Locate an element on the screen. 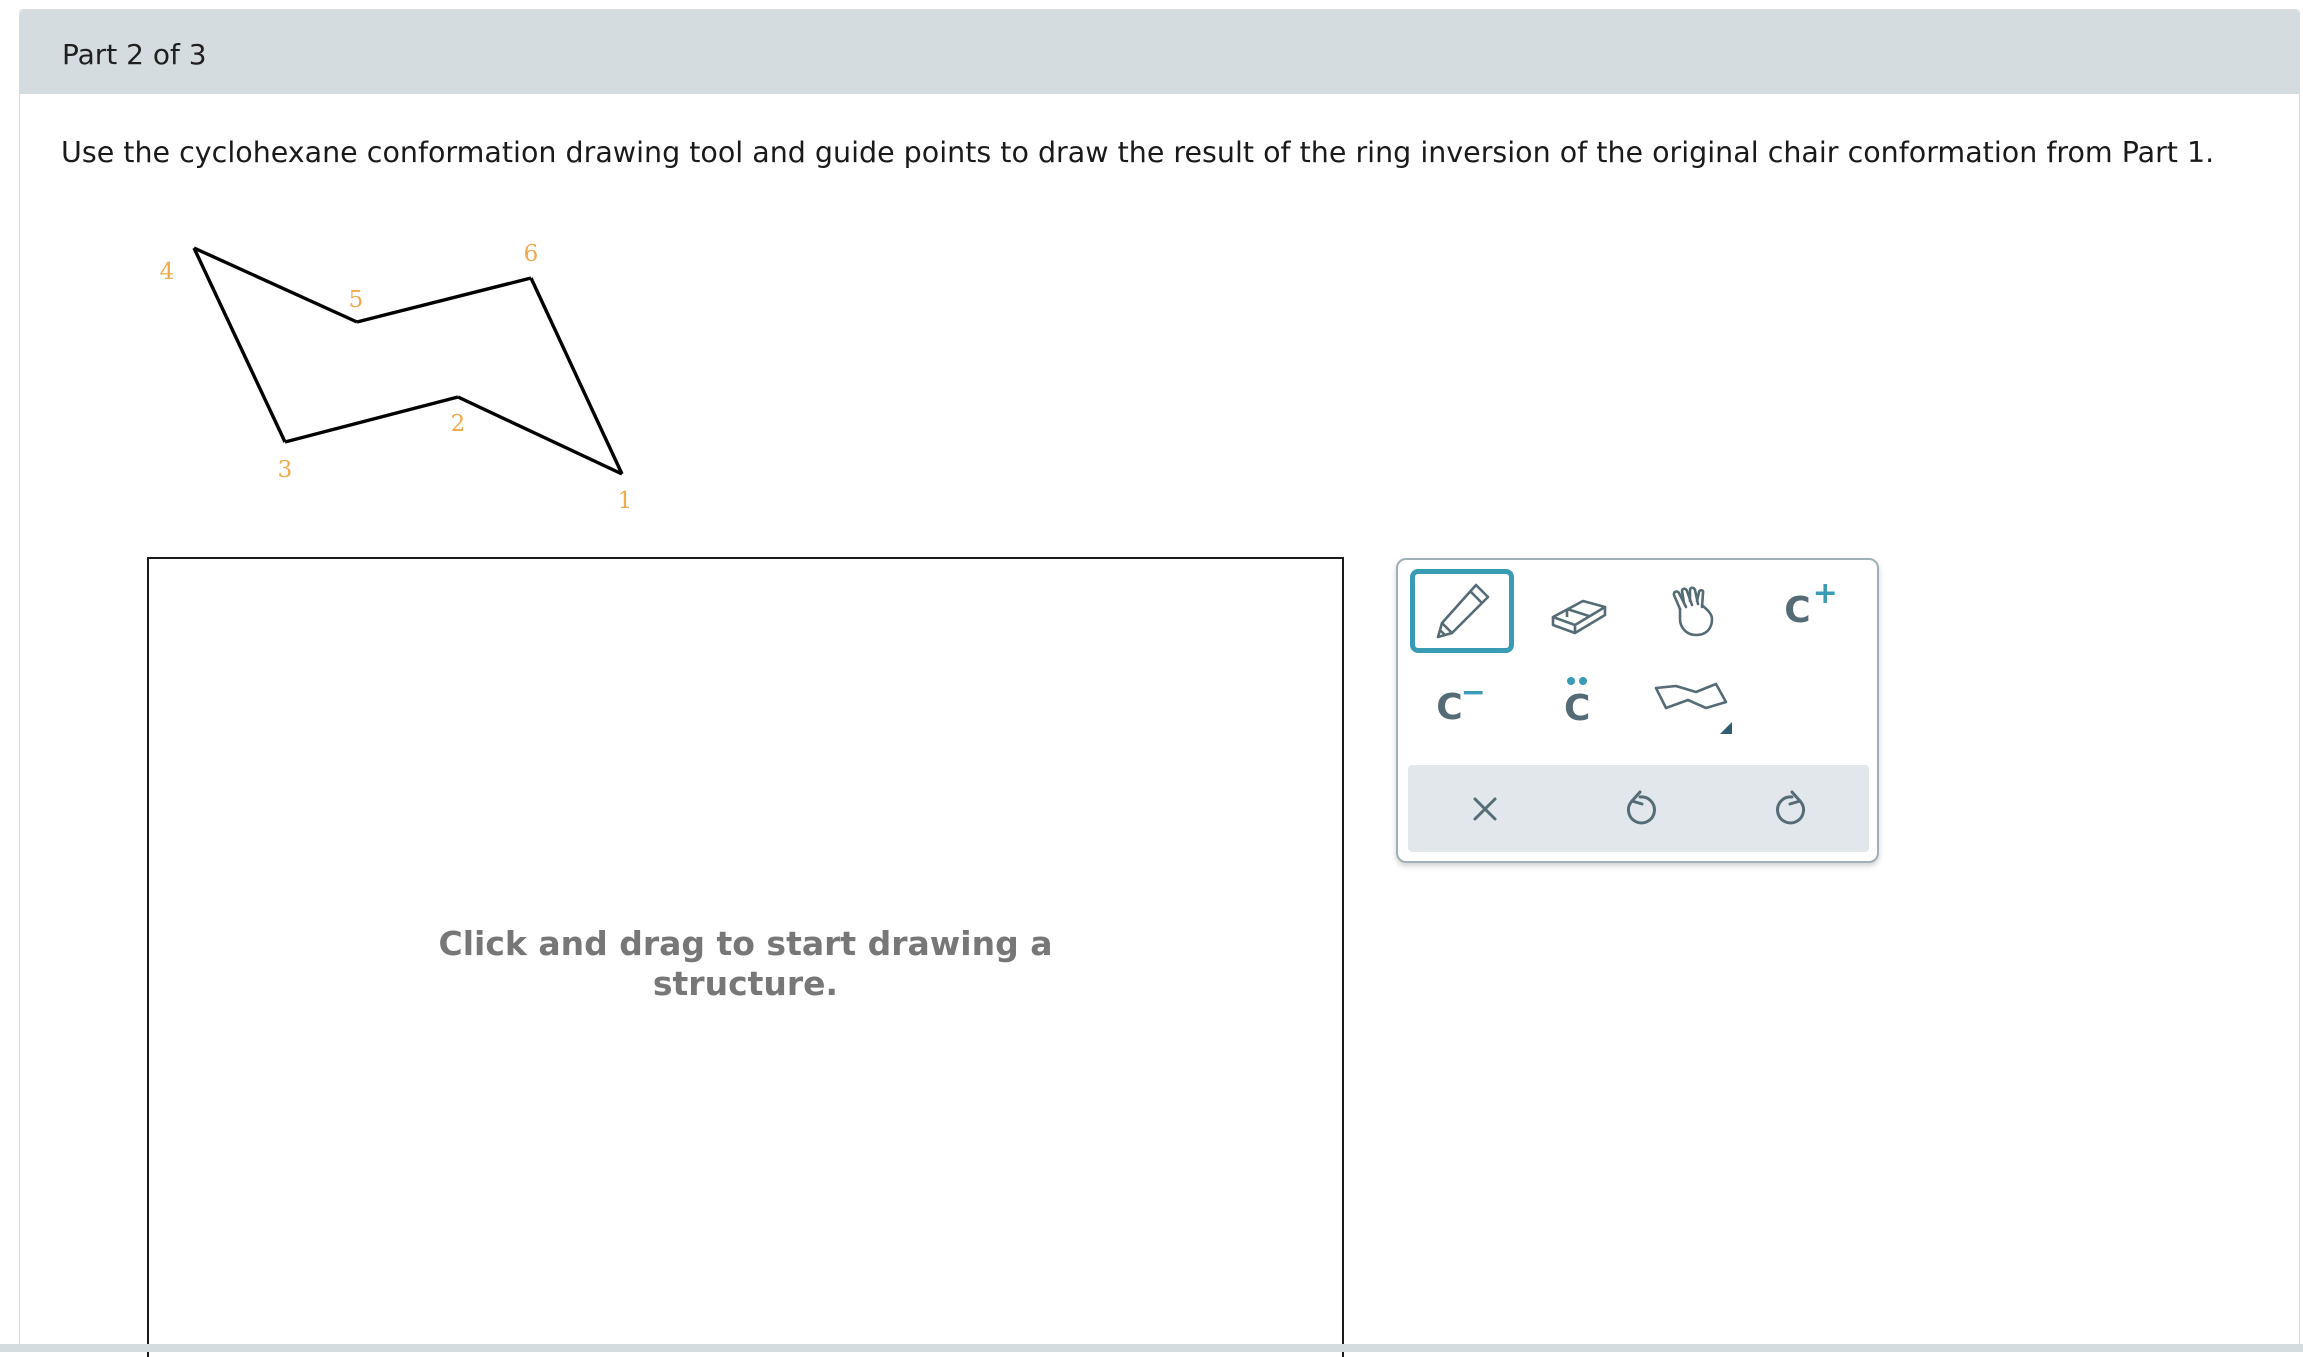 The height and width of the screenshot is (1357, 2303). clear-button is located at coordinates (1485, 808).